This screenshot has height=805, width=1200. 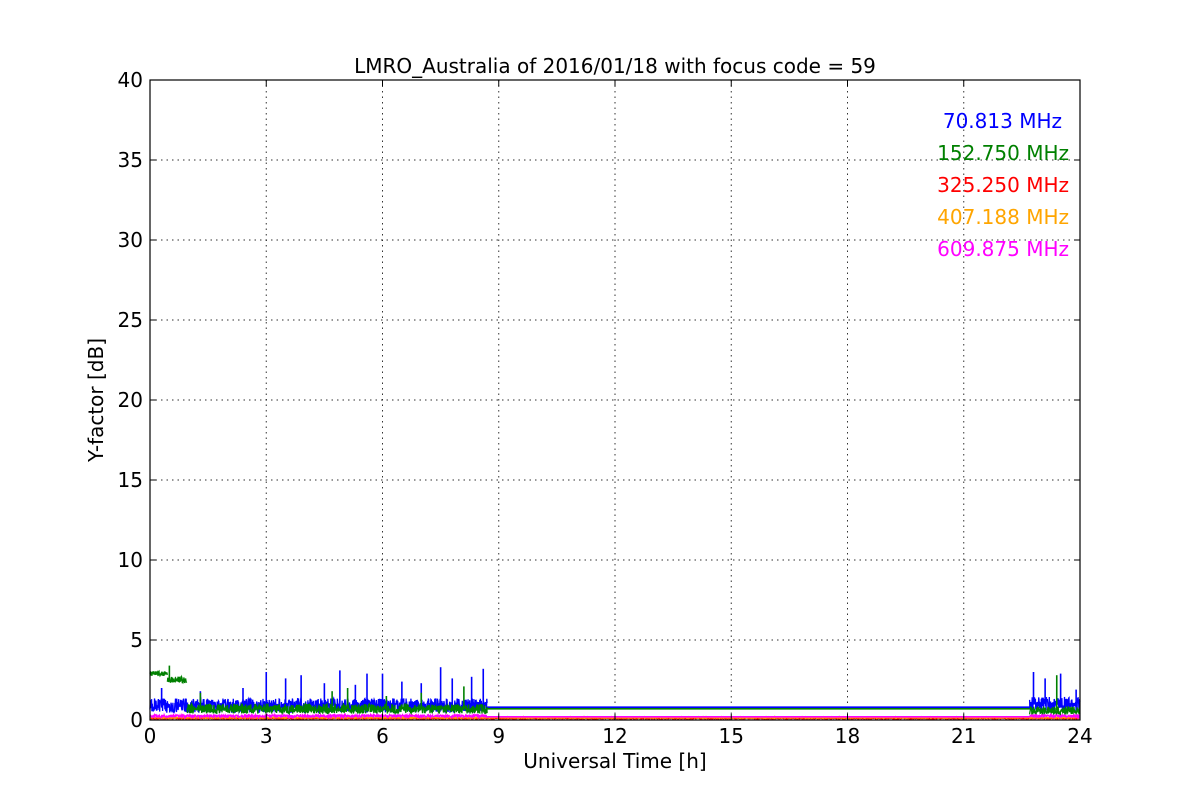 What do you see at coordinates (130, 240) in the screenshot?
I see `y-tick-label: 30` at bounding box center [130, 240].